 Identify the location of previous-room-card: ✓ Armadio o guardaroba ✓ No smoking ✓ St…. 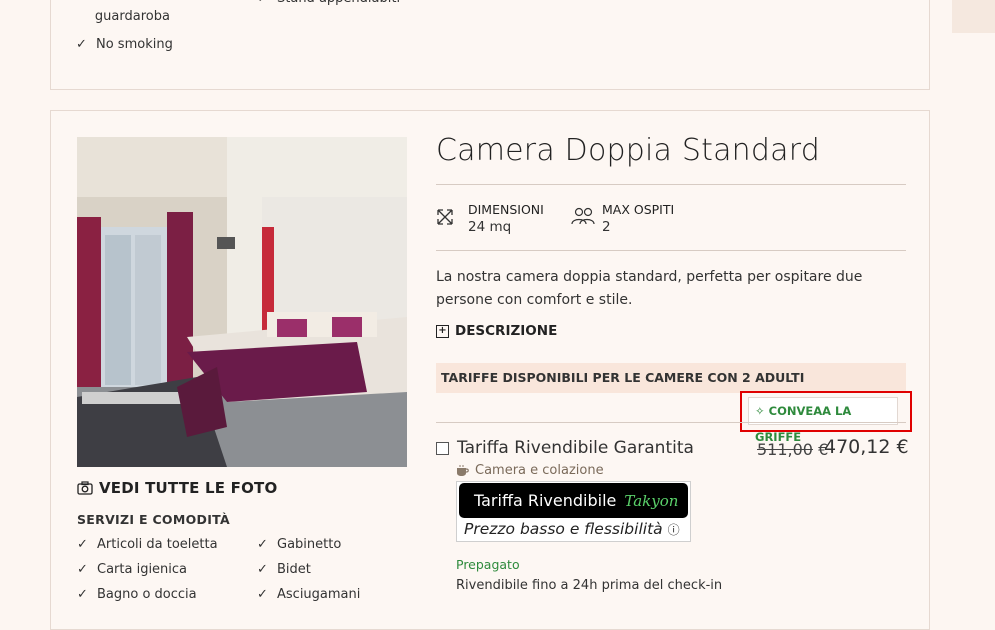
(490, 45).